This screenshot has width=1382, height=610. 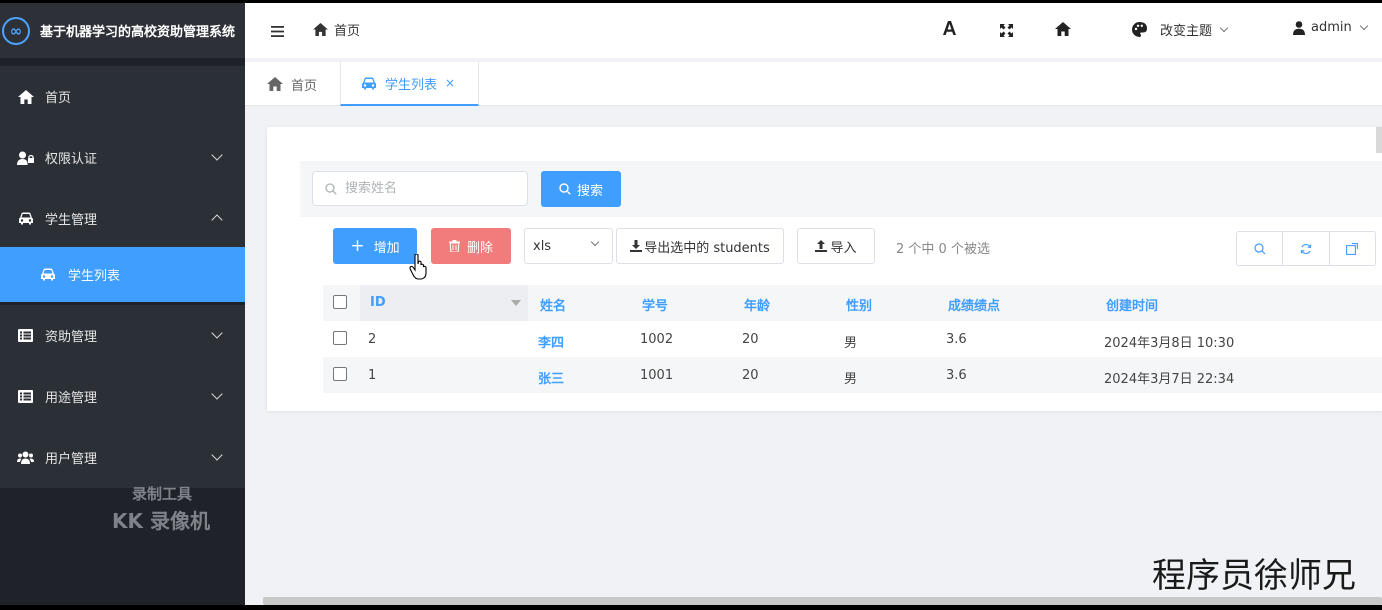 I want to click on recorder-watermark-name: KK 录像机, so click(x=161, y=521).